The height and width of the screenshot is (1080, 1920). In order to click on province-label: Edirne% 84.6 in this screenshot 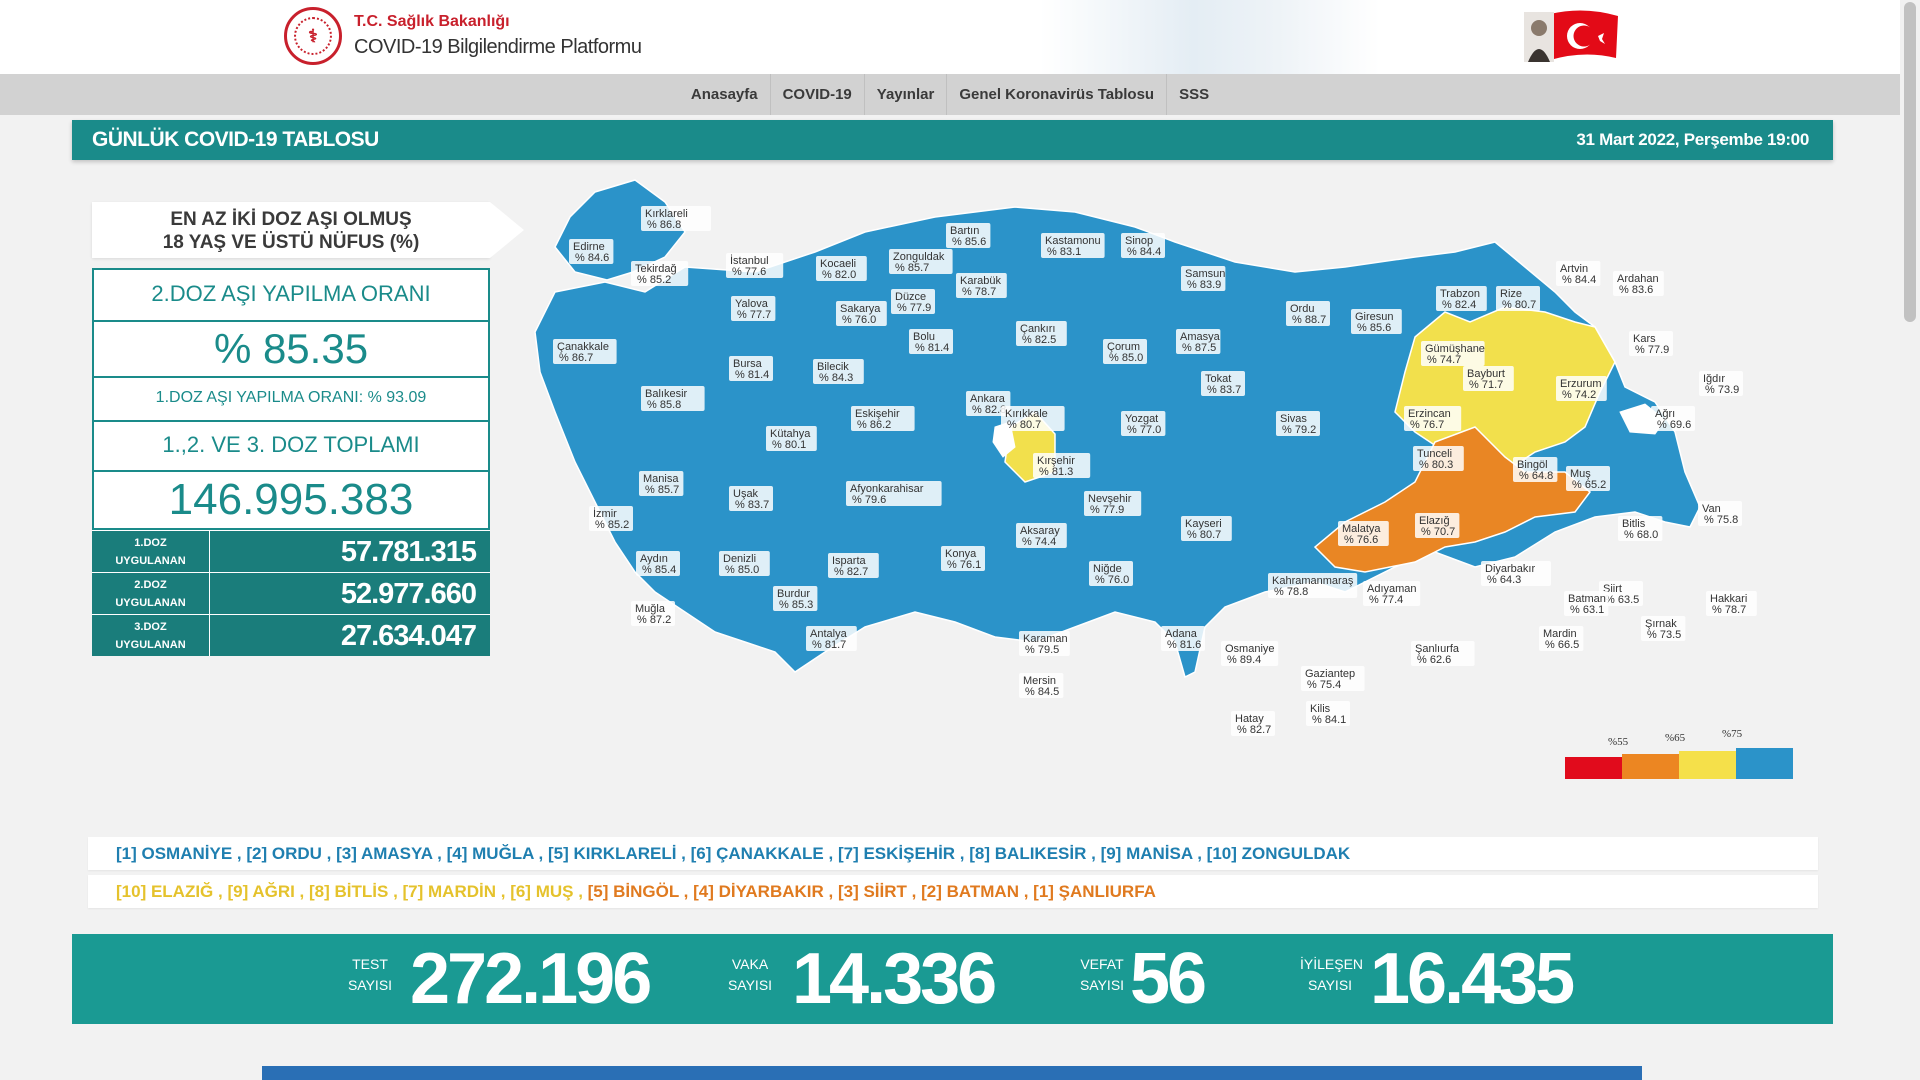, I will do `click(591, 251)`.